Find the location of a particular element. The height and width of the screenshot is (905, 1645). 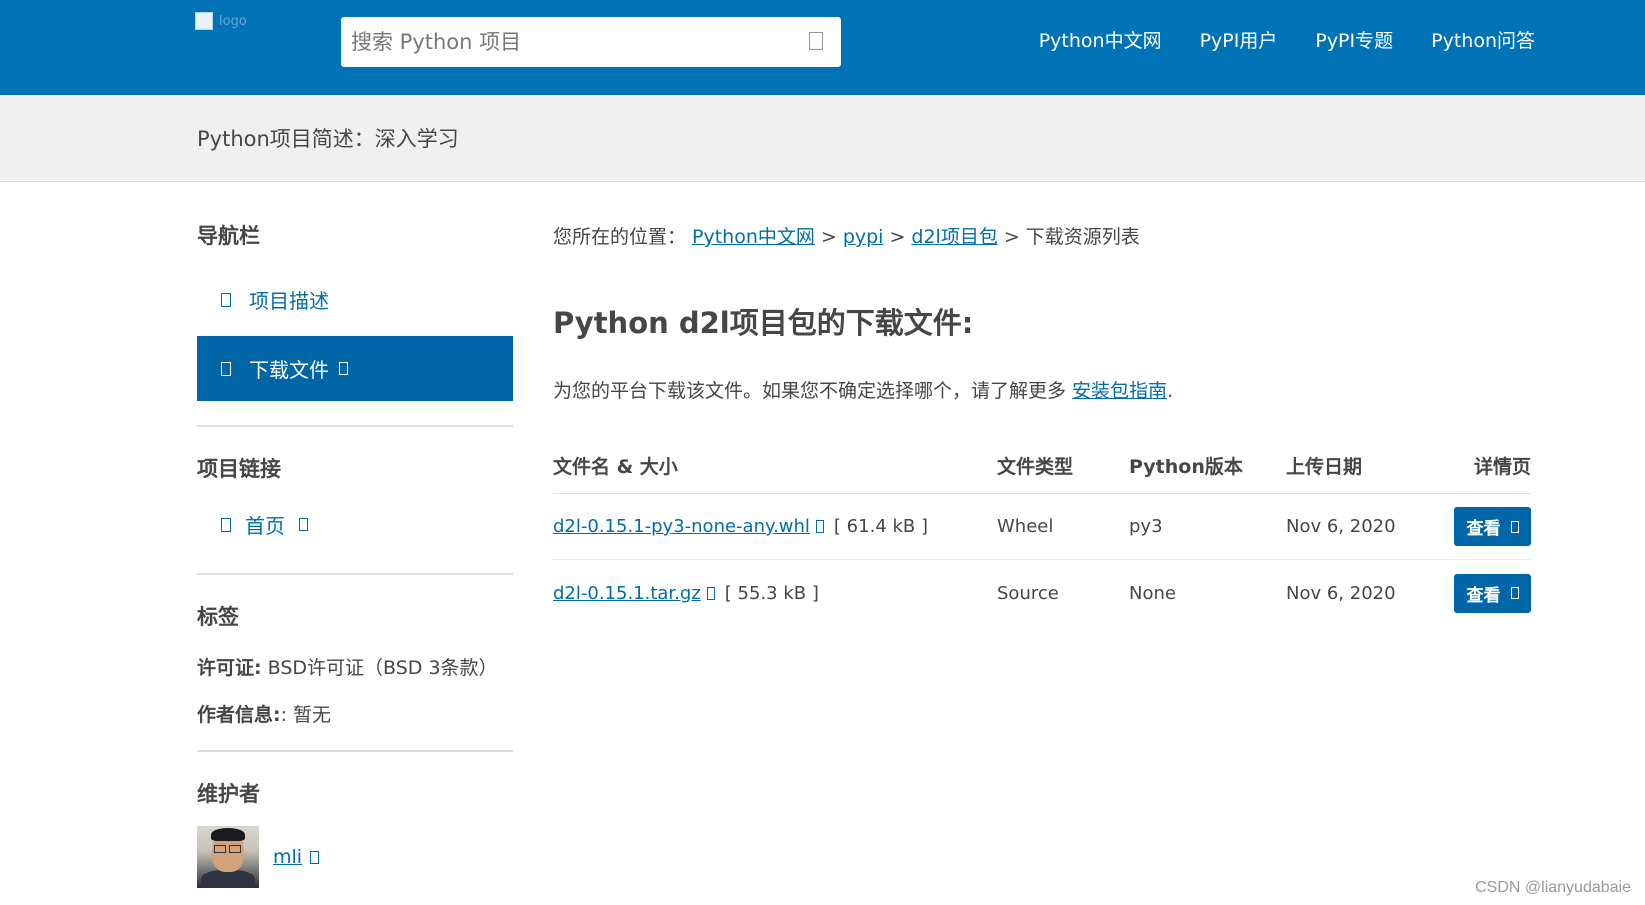

breadcrumb-pypi: pypi is located at coordinates (863, 237).